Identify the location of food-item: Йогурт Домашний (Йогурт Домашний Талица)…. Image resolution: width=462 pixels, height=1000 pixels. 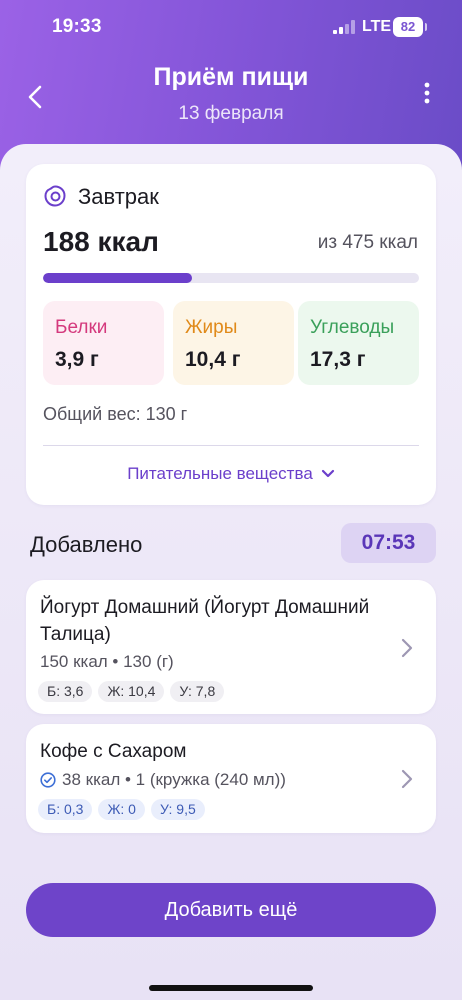
(231, 647).